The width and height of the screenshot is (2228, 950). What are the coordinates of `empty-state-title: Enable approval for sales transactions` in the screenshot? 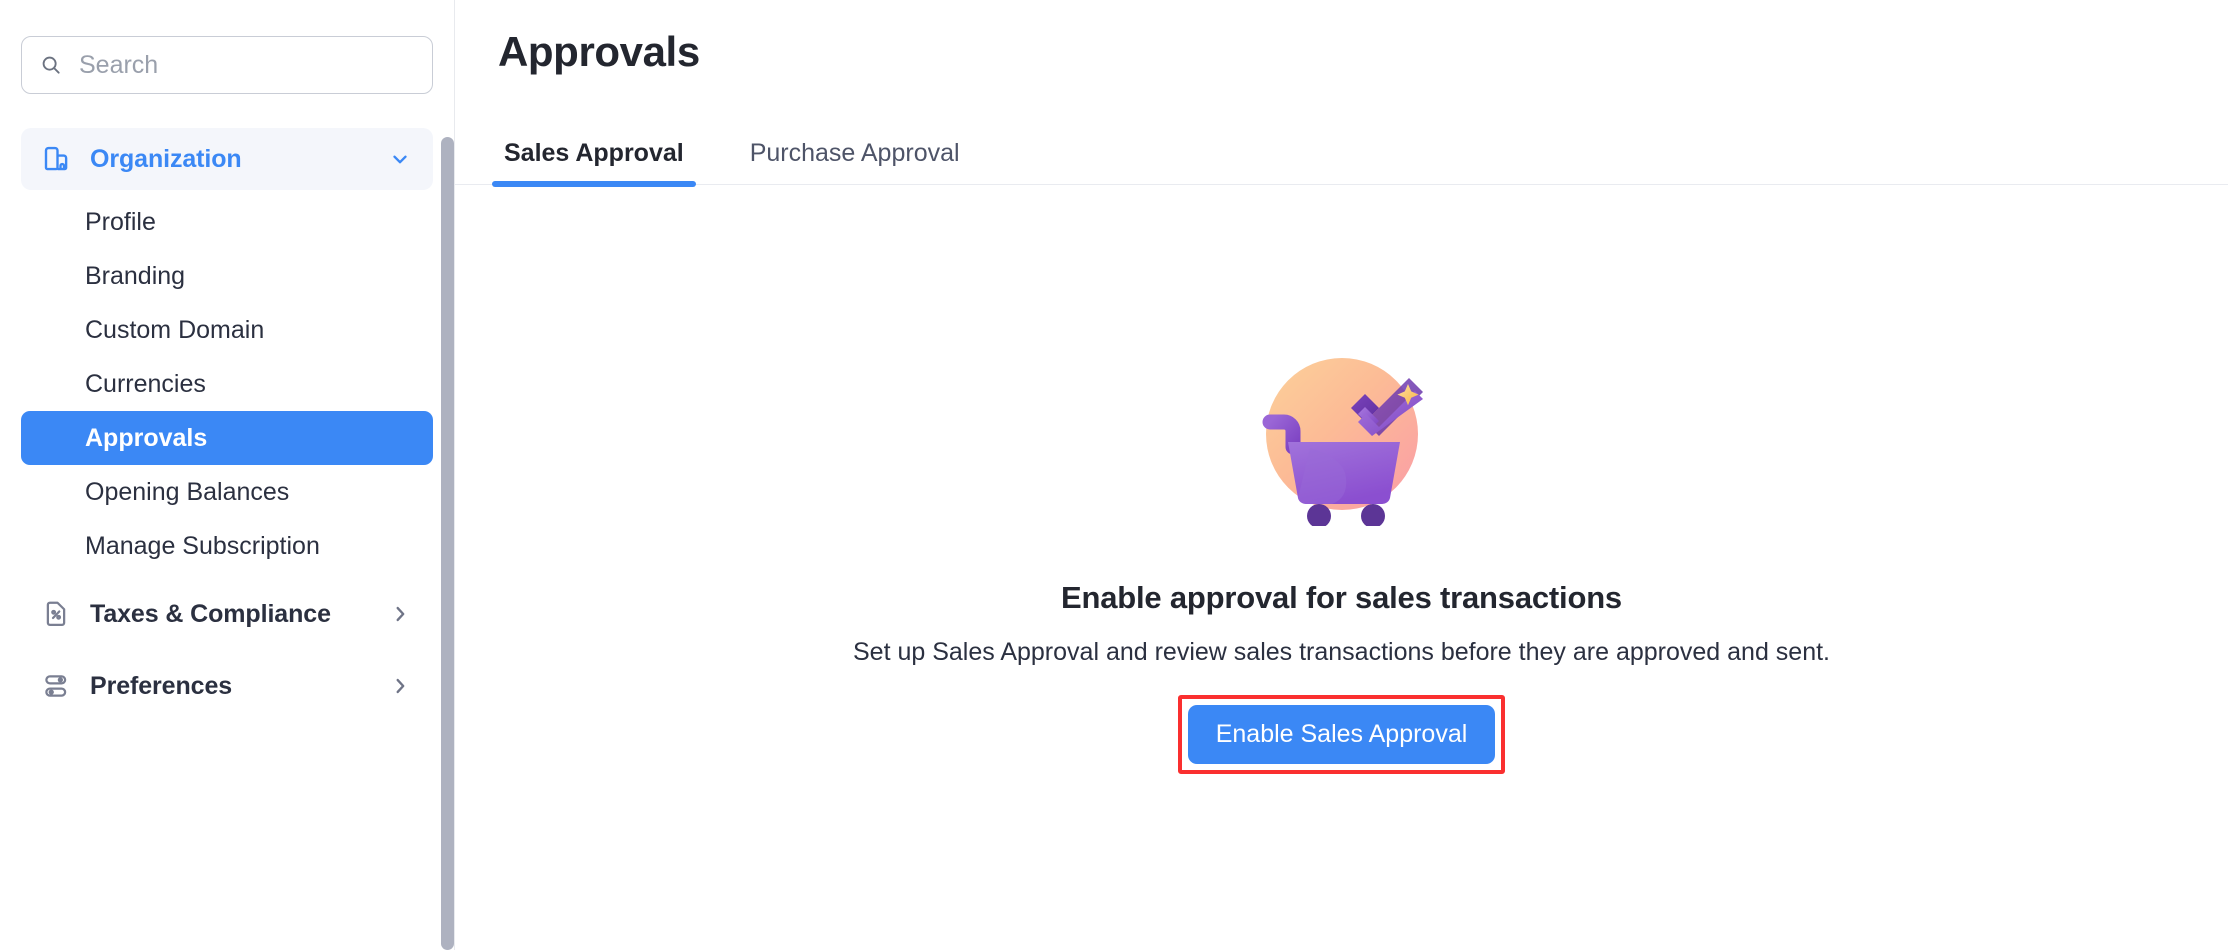 It's located at (1341, 597).